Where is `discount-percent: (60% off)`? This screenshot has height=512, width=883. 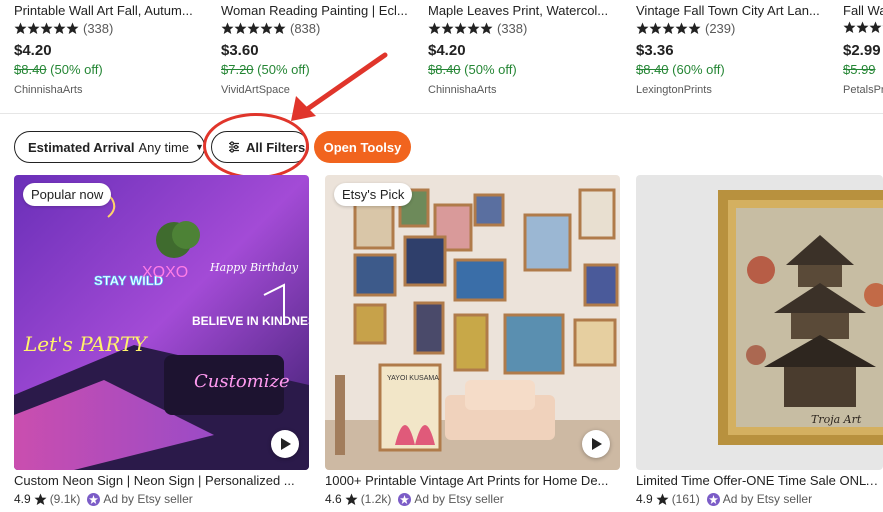
discount-percent: (60% off) is located at coordinates (698, 69).